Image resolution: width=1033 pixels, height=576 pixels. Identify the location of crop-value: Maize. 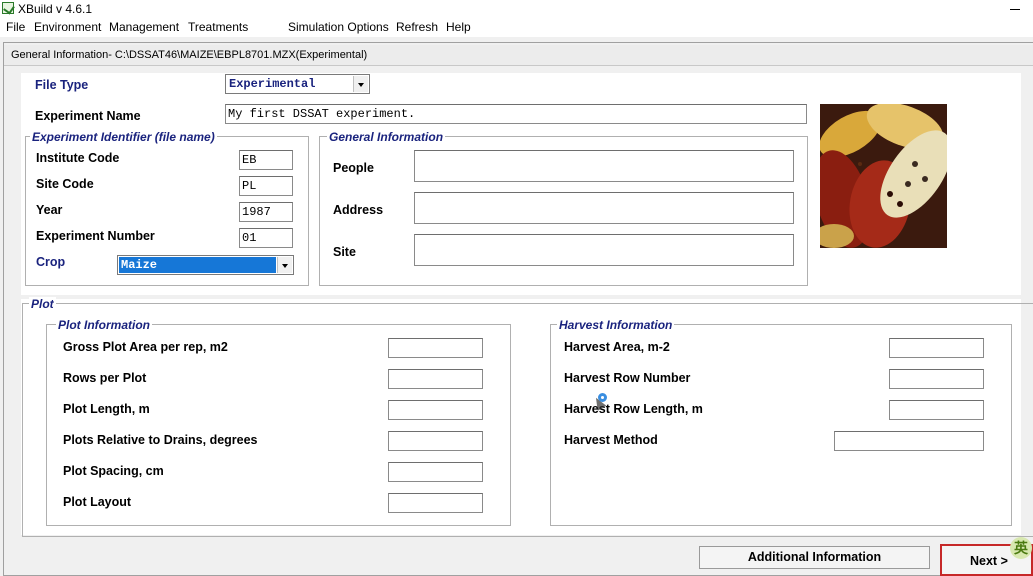
(139, 265).